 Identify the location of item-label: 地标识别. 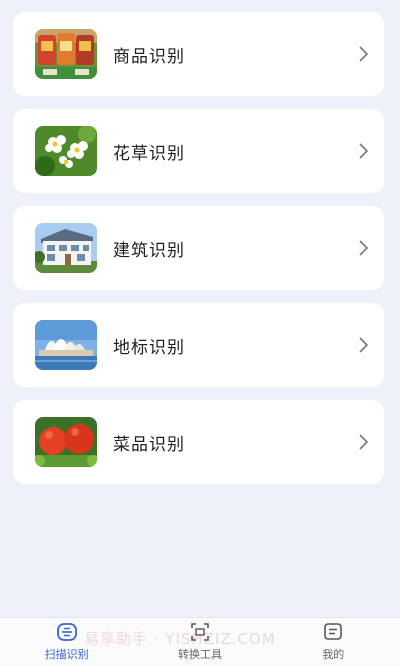
(149, 347).